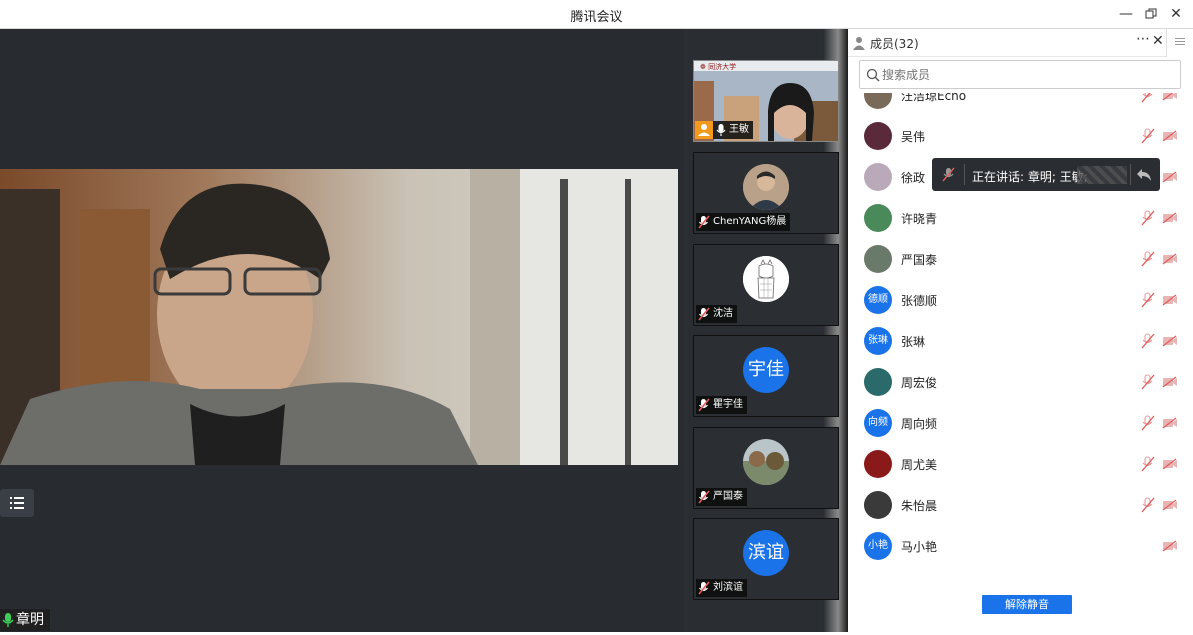 The width and height of the screenshot is (1193, 635). I want to click on avatar: 滨谊, so click(766, 553).